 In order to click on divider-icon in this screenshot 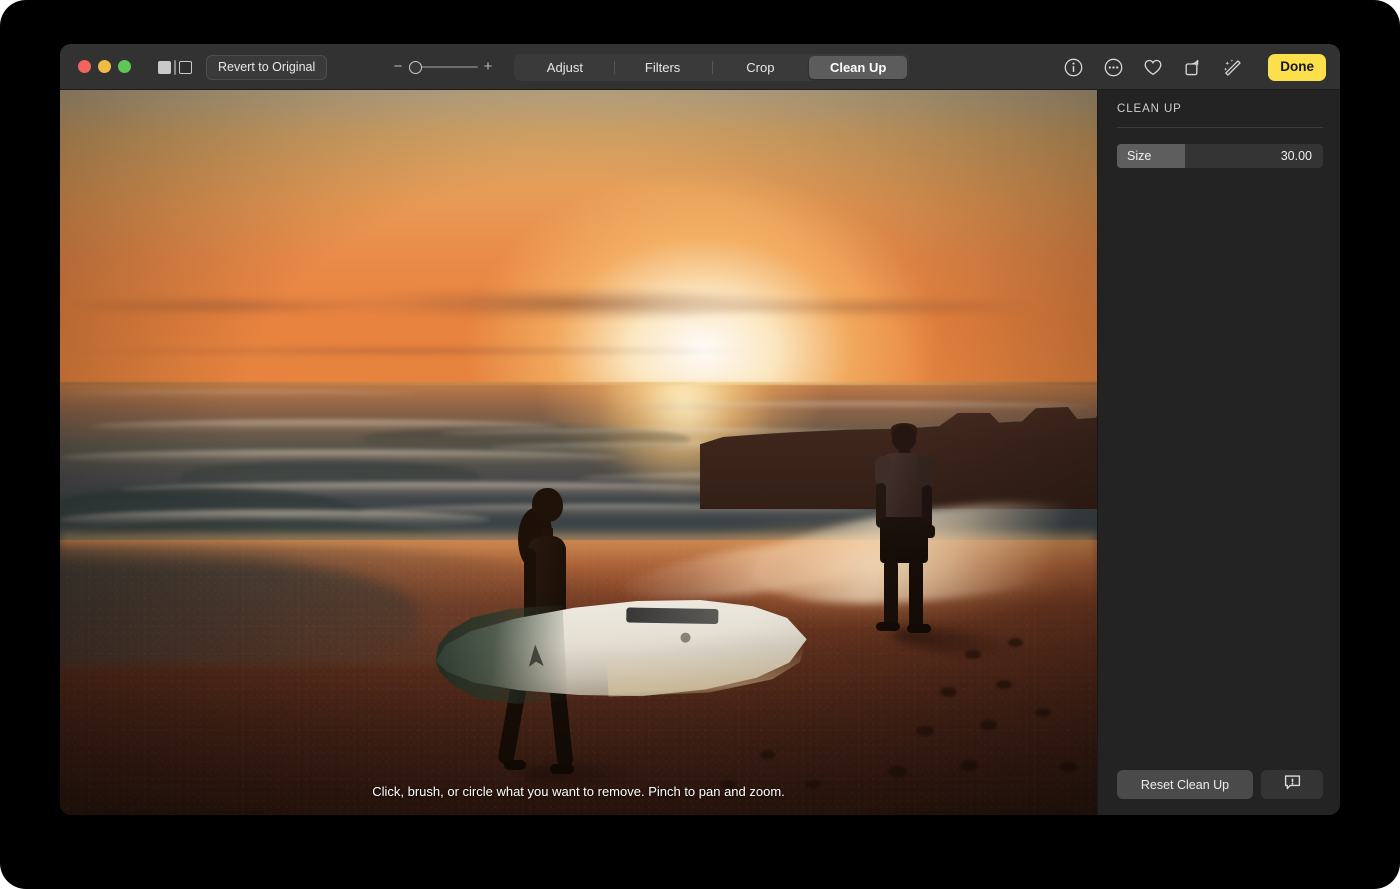, I will do `click(175, 67)`.